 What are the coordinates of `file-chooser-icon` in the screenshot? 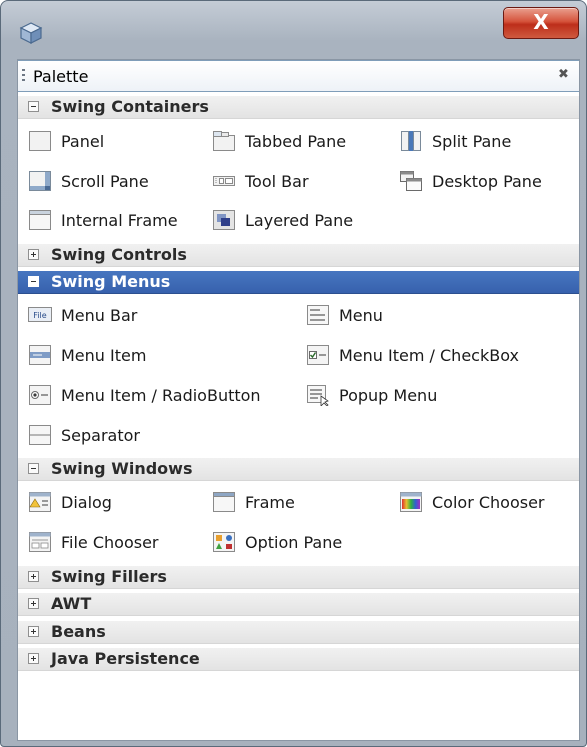 It's located at (40, 542).